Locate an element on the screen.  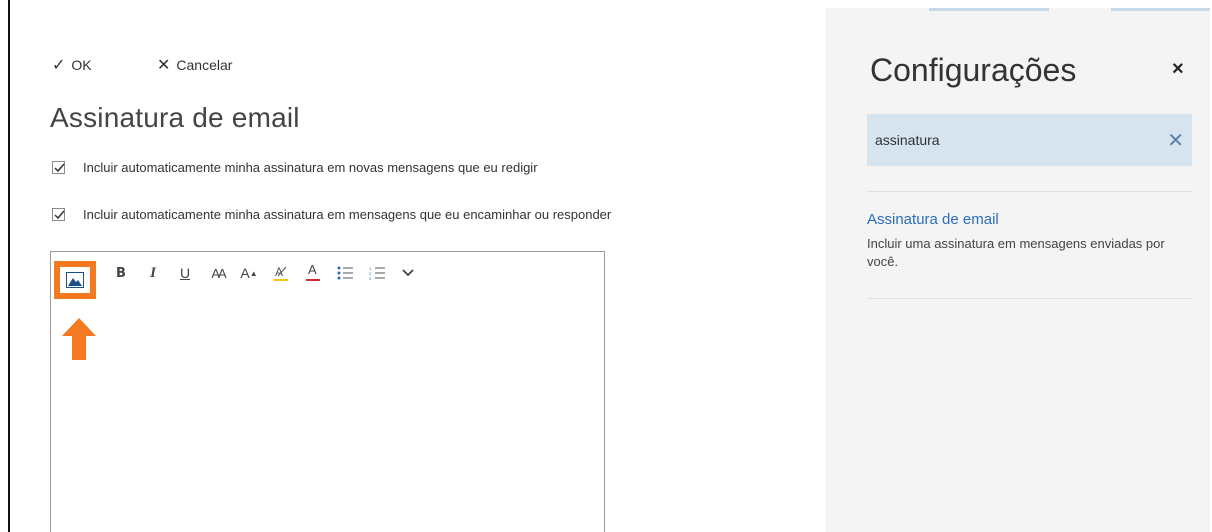
grow-font-button: A ▲ is located at coordinates (249, 273).